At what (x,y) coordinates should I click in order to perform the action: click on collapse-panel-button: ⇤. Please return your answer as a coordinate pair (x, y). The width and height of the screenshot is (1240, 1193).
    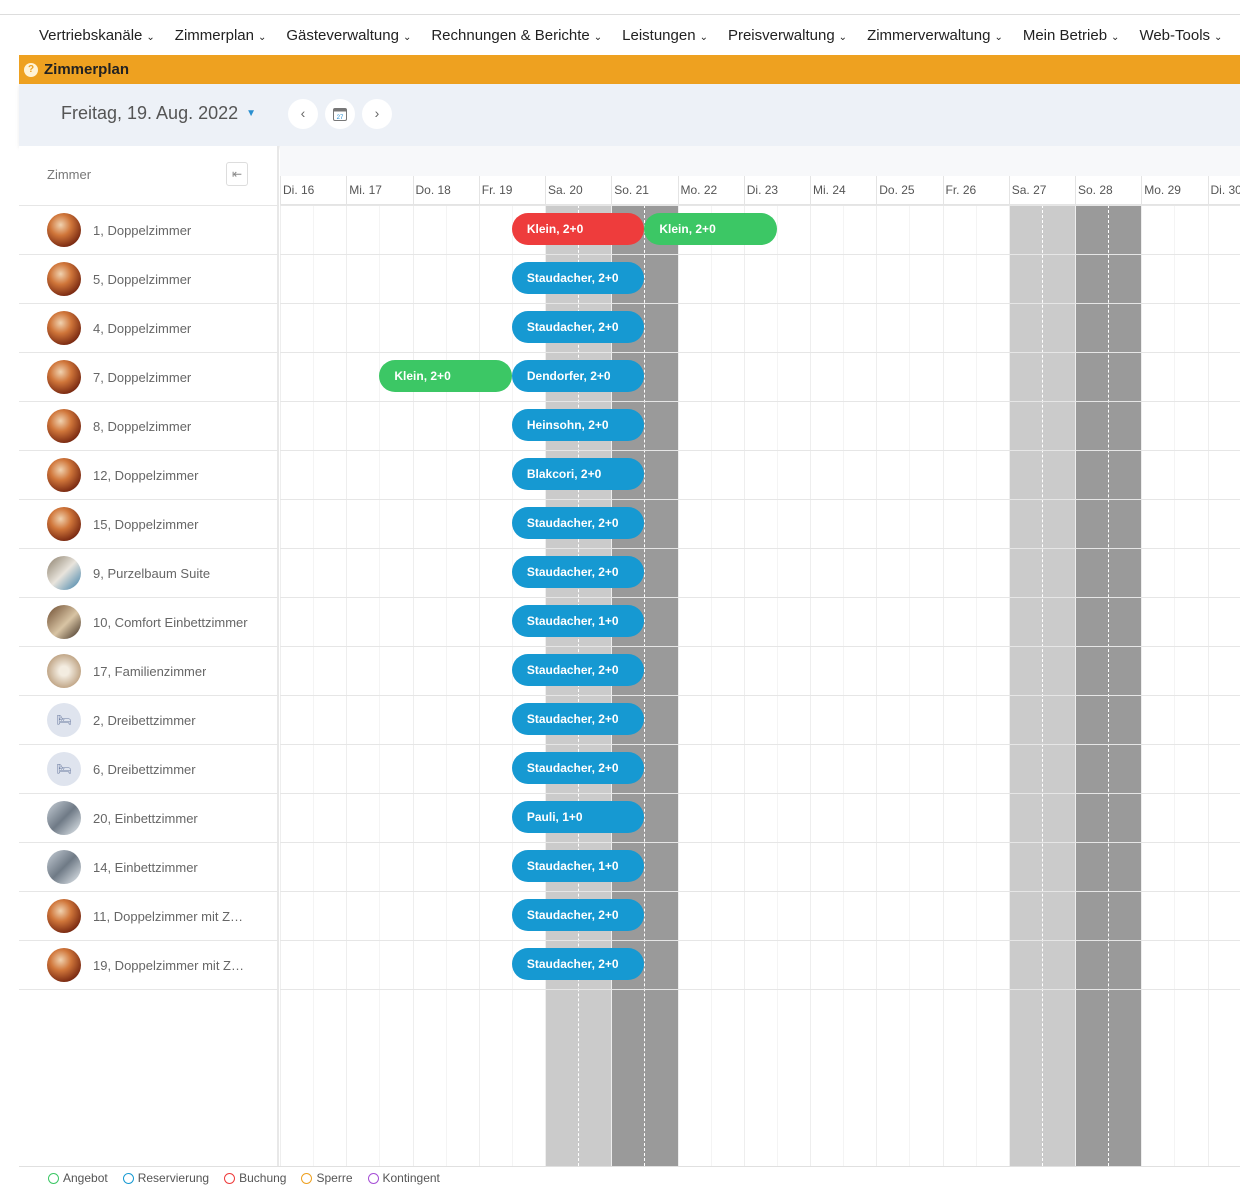
    Looking at the image, I should click on (237, 174).